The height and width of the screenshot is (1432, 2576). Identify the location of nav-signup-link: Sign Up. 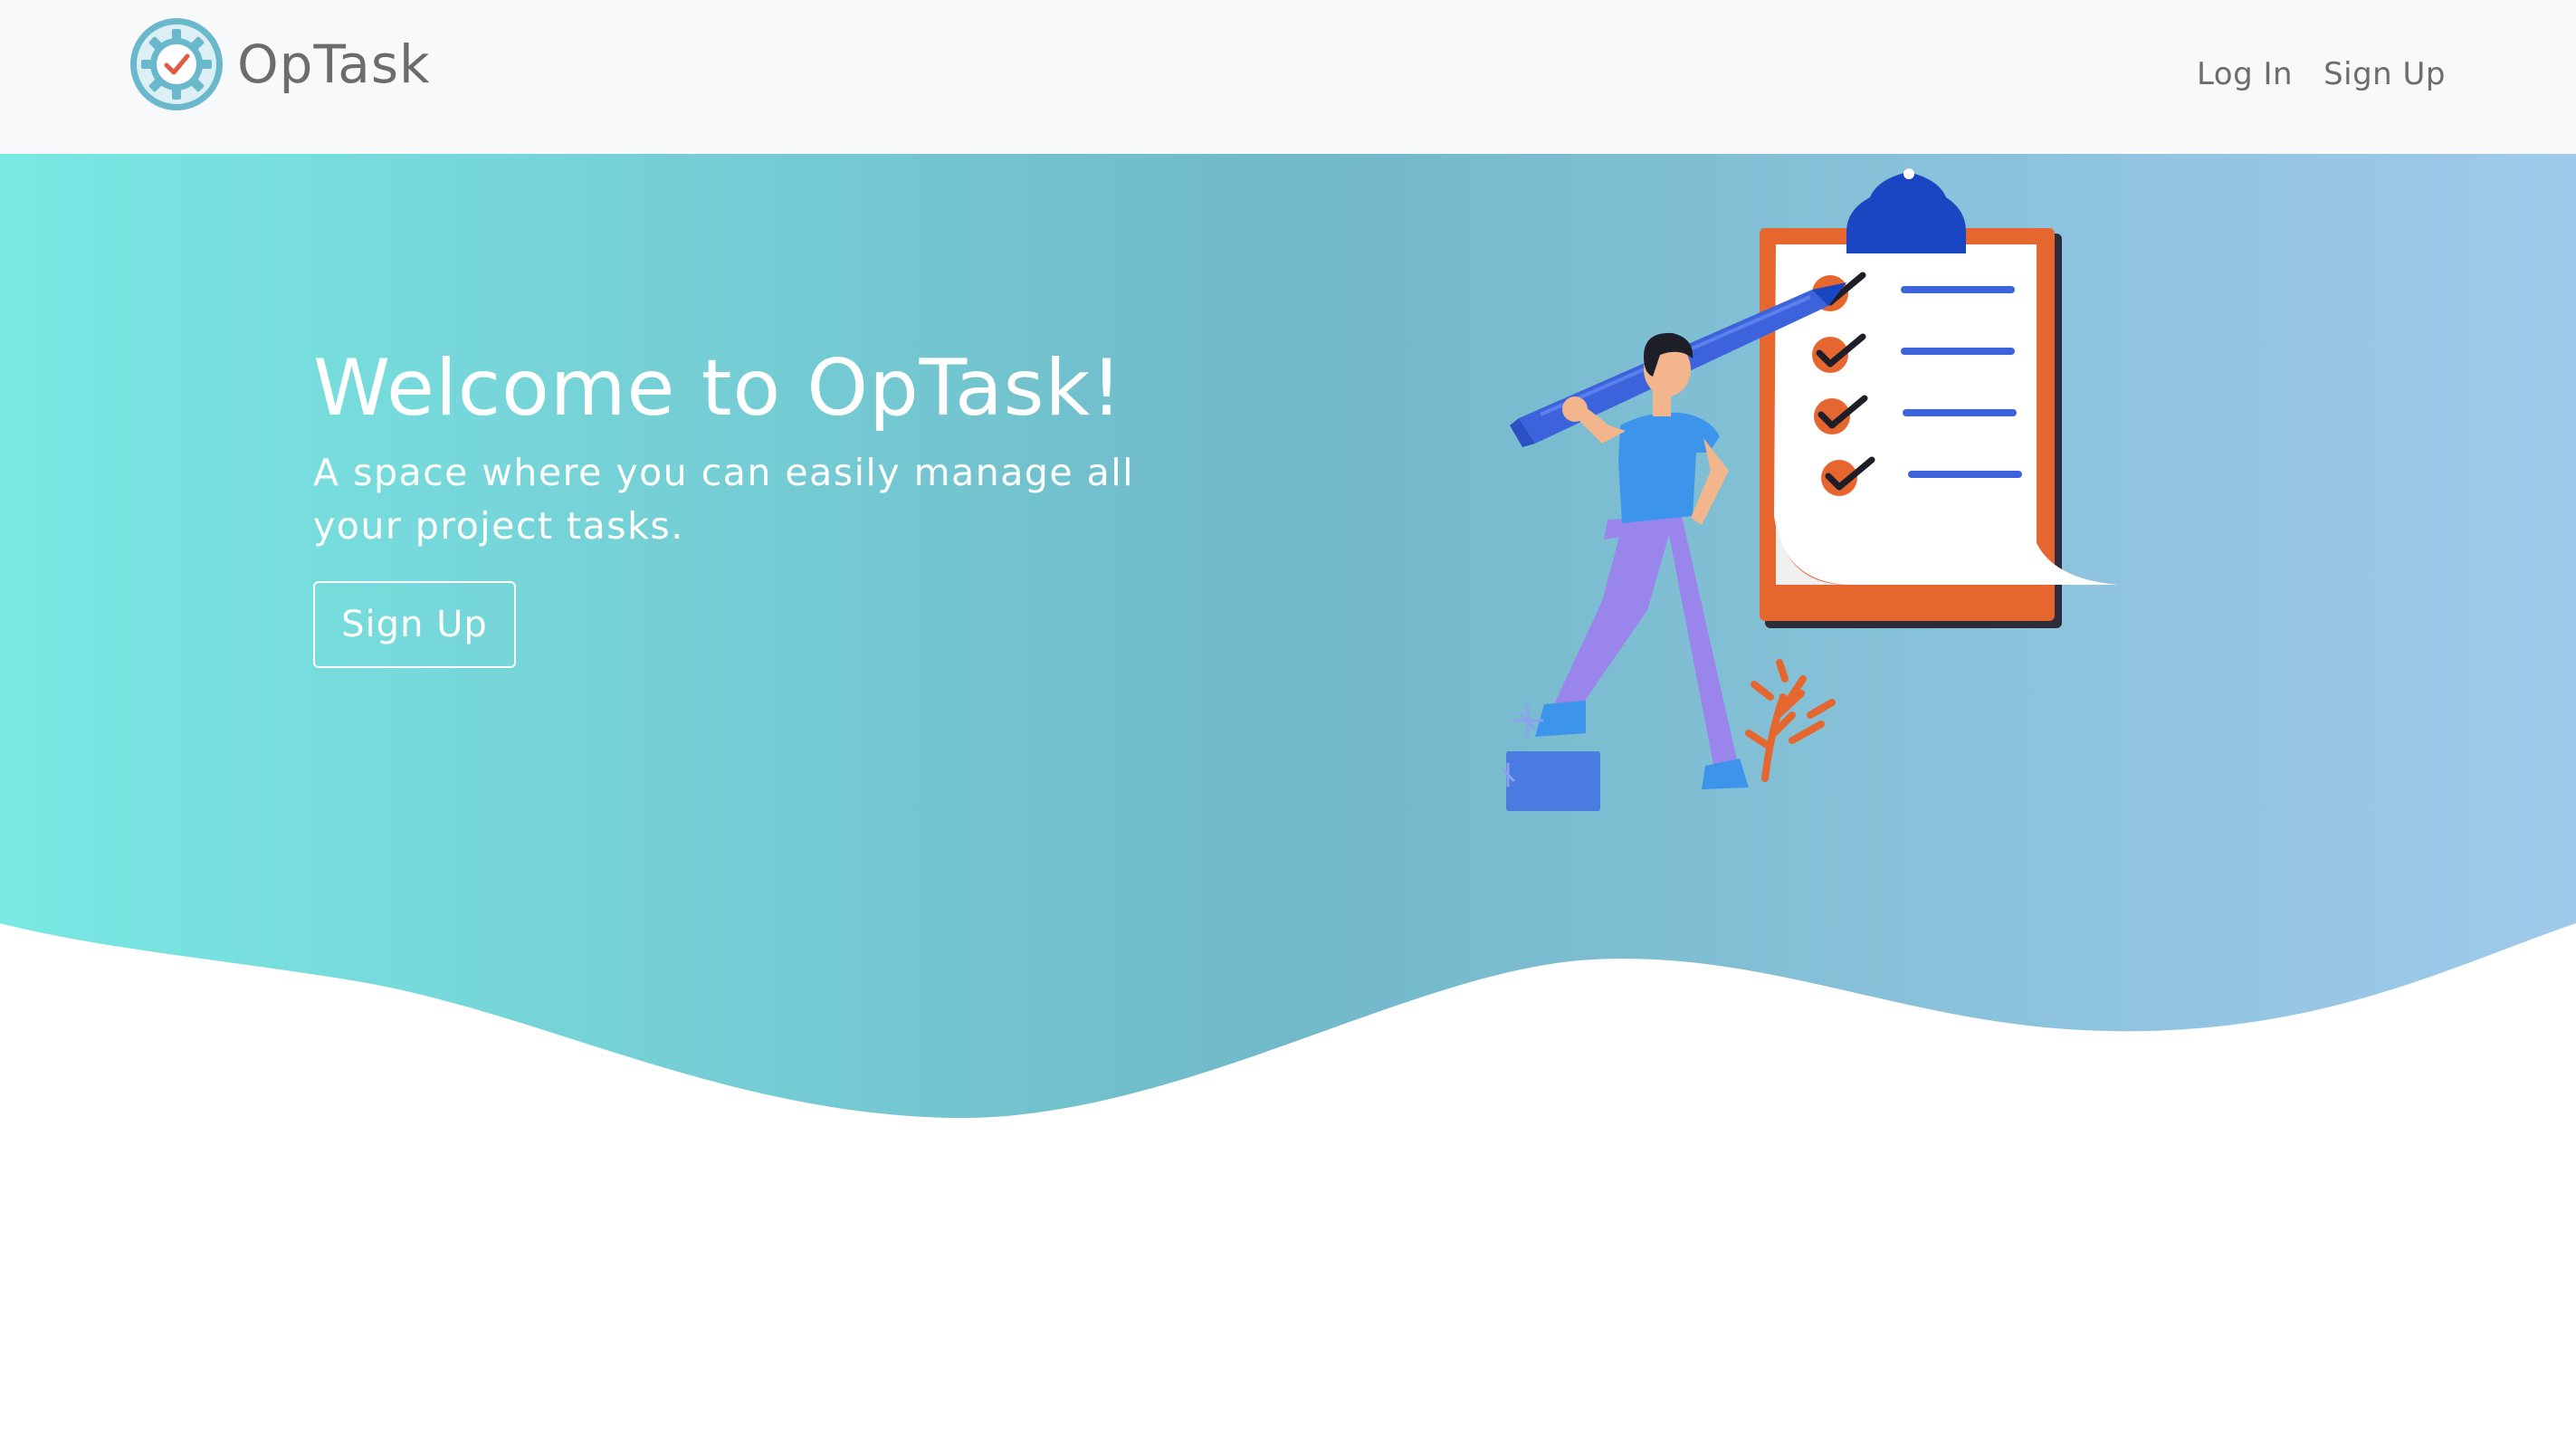
(2384, 74).